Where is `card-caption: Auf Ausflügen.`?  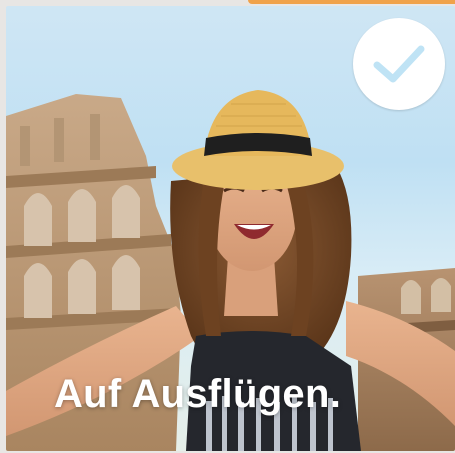 card-caption: Auf Ausflügen. is located at coordinates (198, 394).